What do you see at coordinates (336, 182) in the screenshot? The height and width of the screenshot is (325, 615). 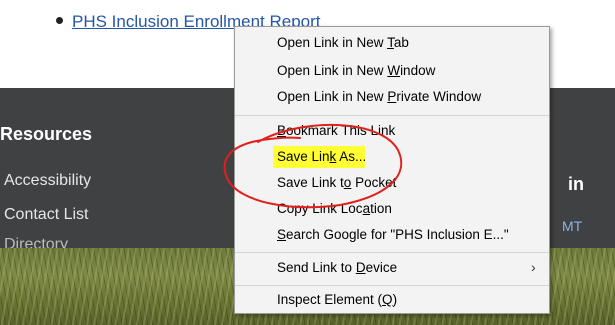 I see `menu-item-save-to-pocket: Save Link to Pocket` at bounding box center [336, 182].